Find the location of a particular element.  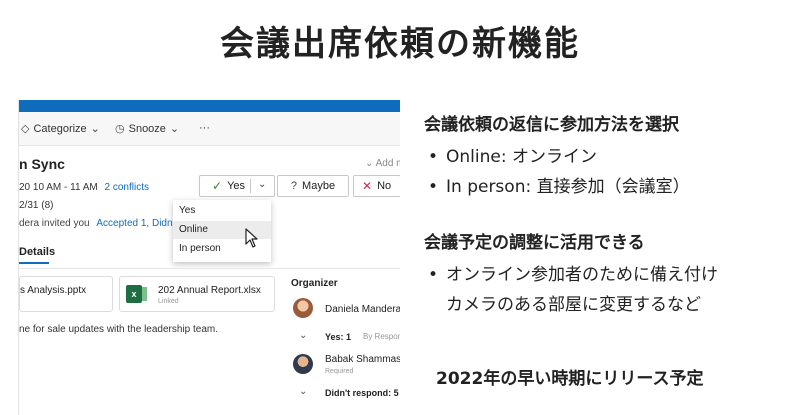

organizer-name: Daniela Mandera is located at coordinates (362, 309).